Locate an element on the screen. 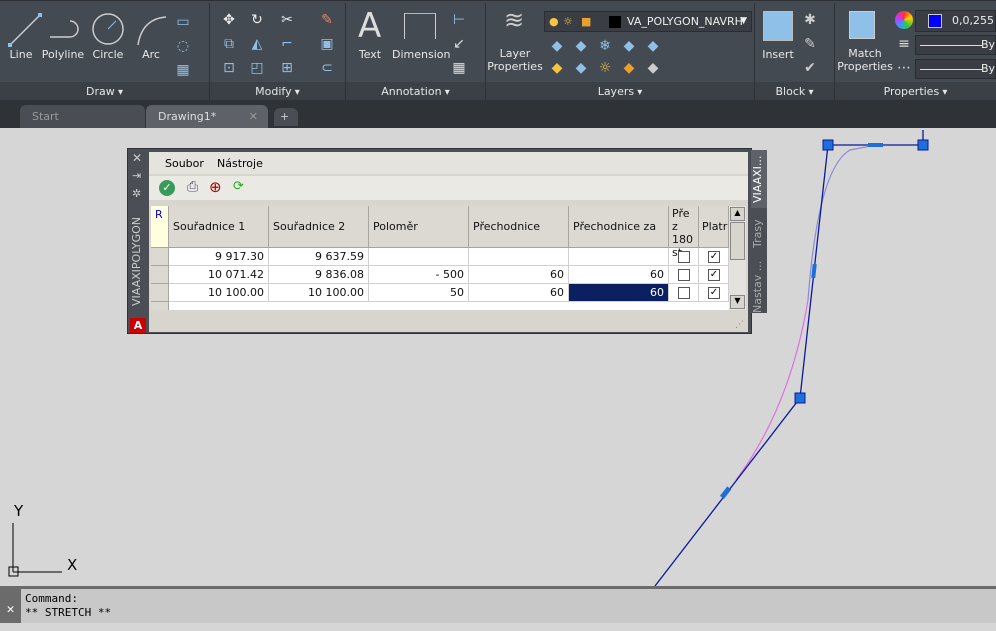 The image size is (996, 631). layer-isolate-icon: ◆ is located at coordinates (581, 46).